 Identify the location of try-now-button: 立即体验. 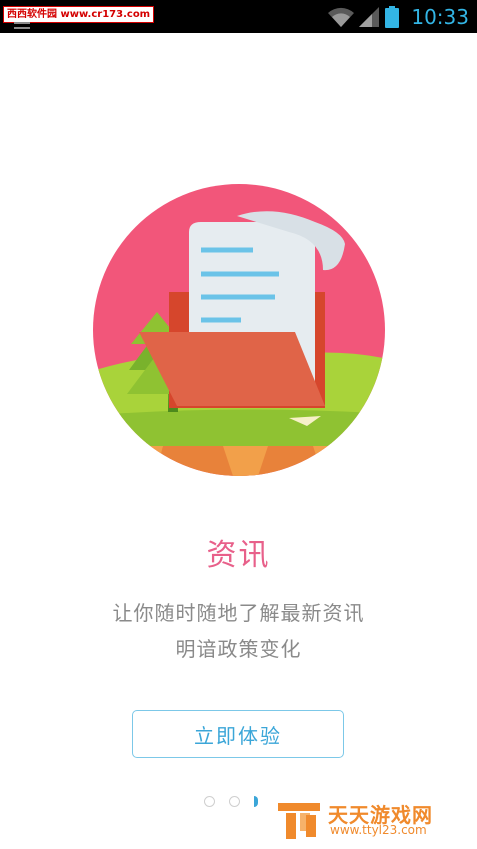
(238, 734).